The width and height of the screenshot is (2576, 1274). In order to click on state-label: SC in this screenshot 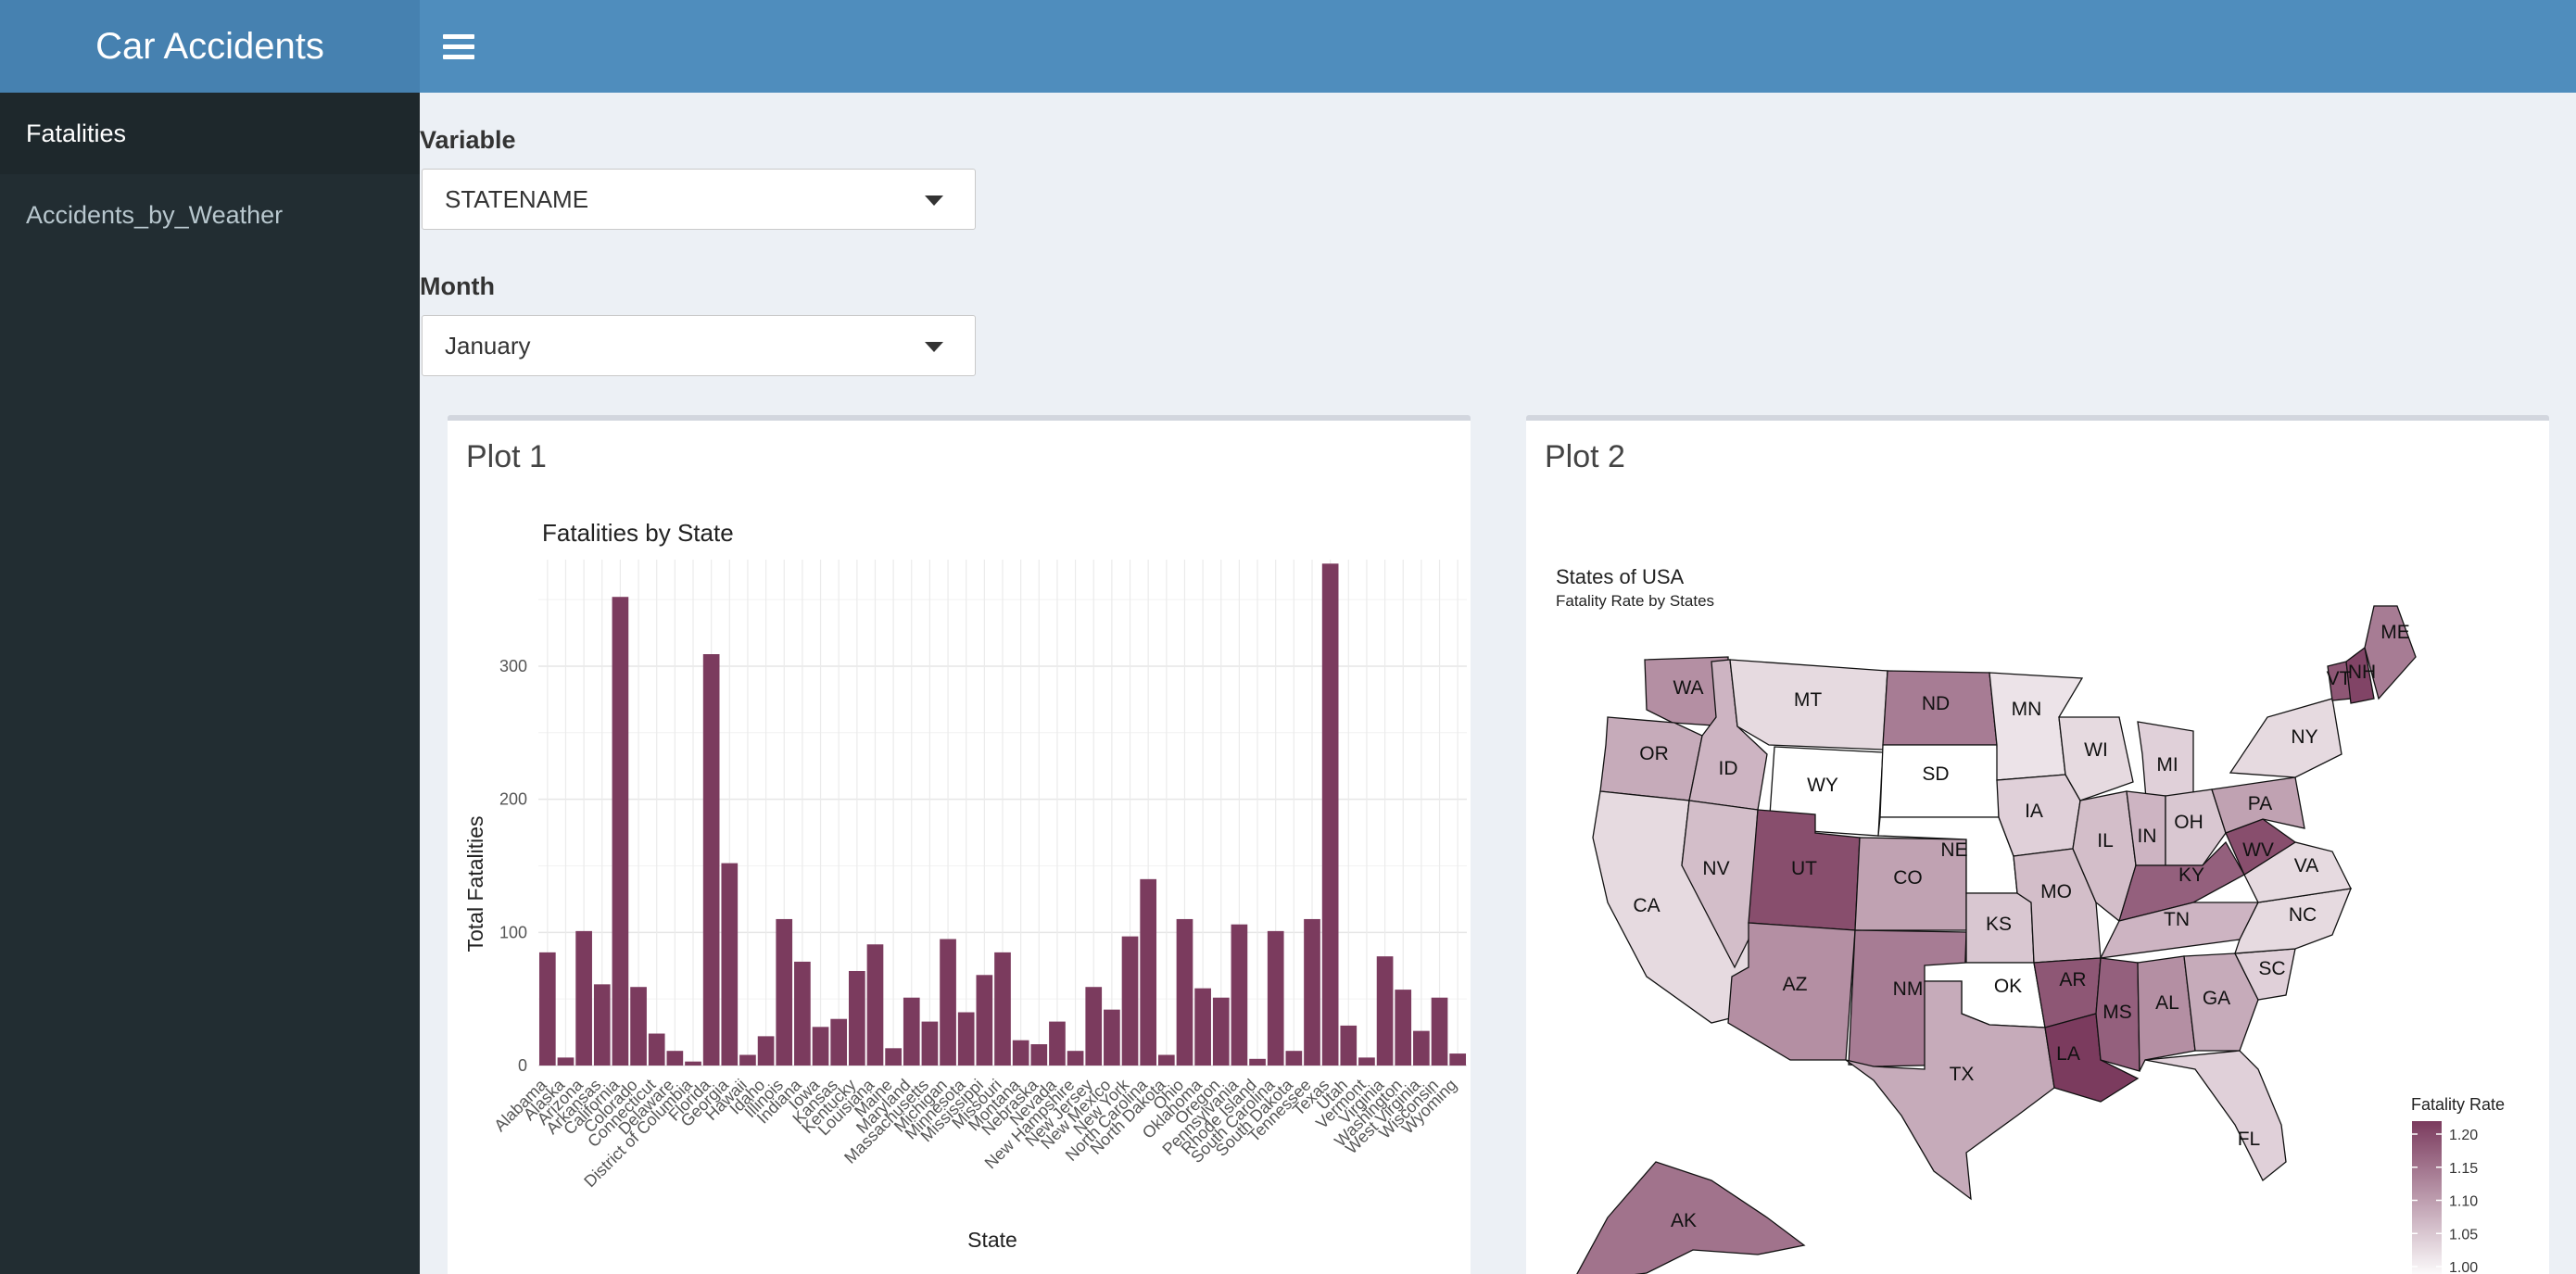, I will do `click(2271, 968)`.